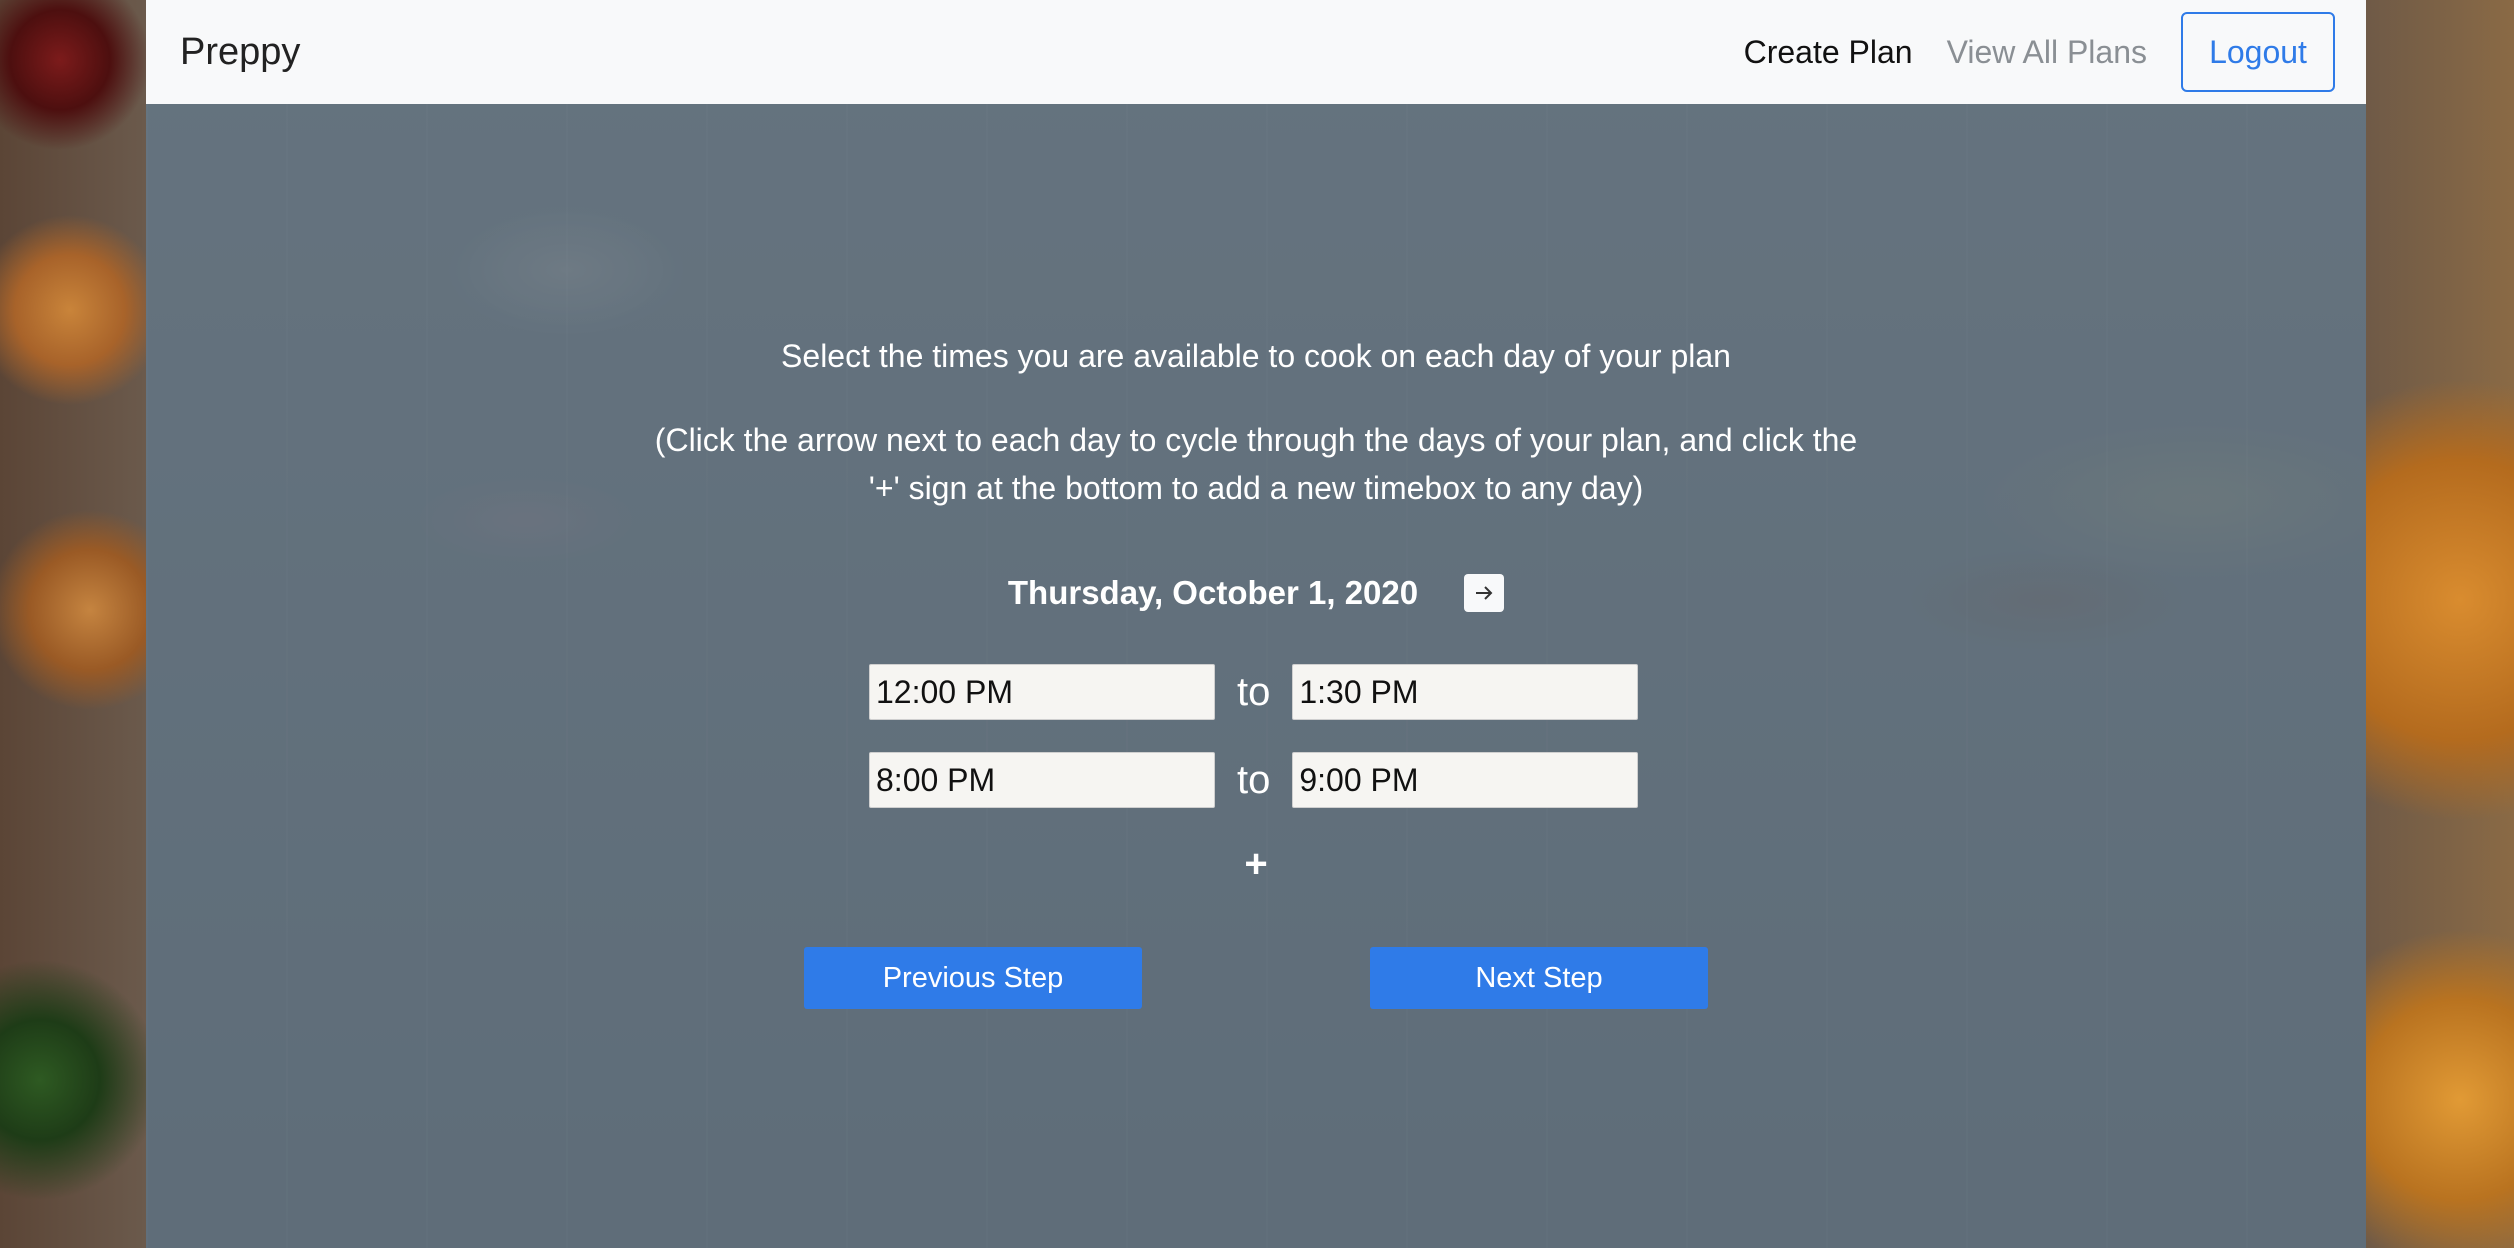  I want to click on day-selector: Thursday, October 1, 2020, so click(1256, 593).